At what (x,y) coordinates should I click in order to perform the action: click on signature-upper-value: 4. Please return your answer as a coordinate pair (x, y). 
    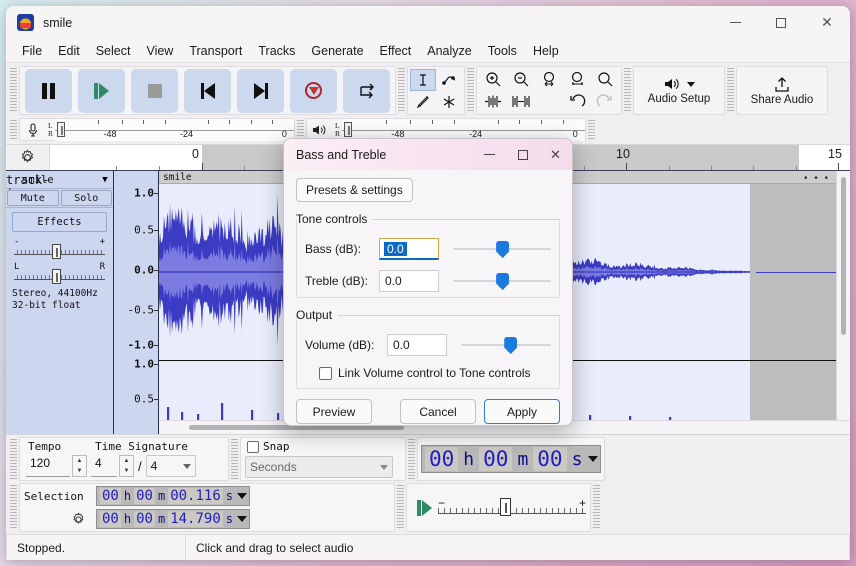
    Looking at the image, I should click on (104, 466).